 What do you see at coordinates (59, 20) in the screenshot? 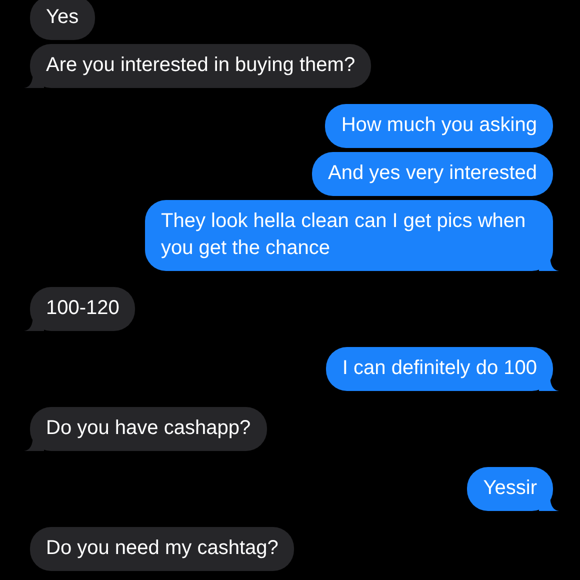
I see `message-bubble: Yes` at bounding box center [59, 20].